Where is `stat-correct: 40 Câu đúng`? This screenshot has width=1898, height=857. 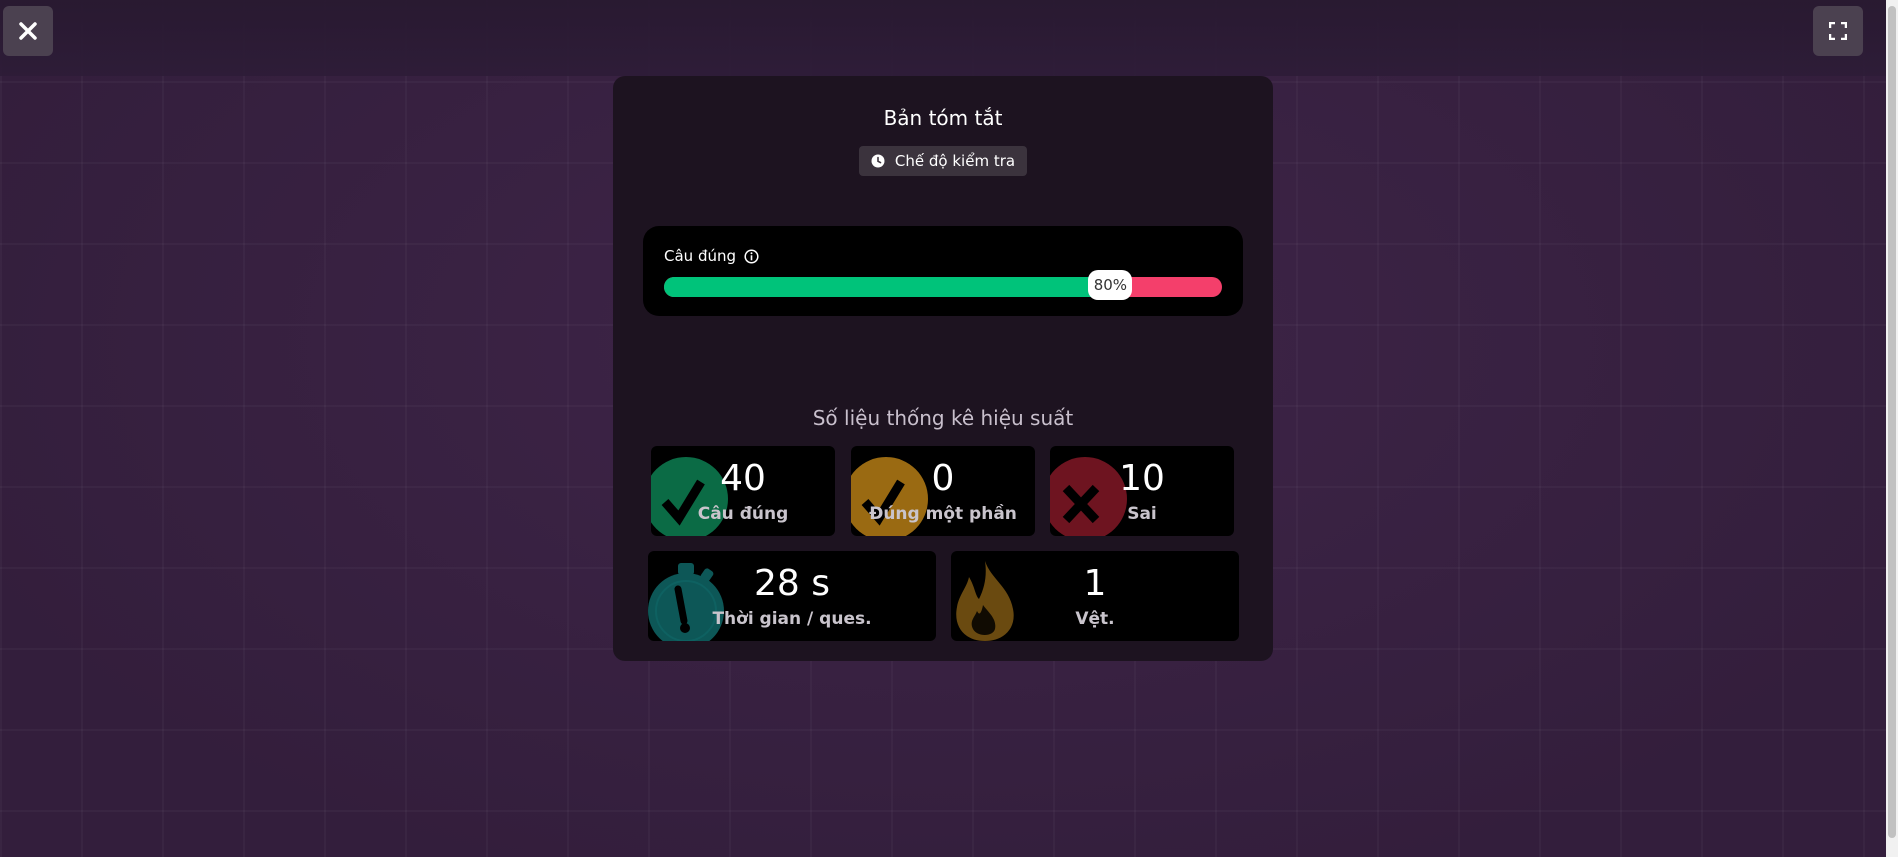 stat-correct: 40 Câu đúng is located at coordinates (743, 491).